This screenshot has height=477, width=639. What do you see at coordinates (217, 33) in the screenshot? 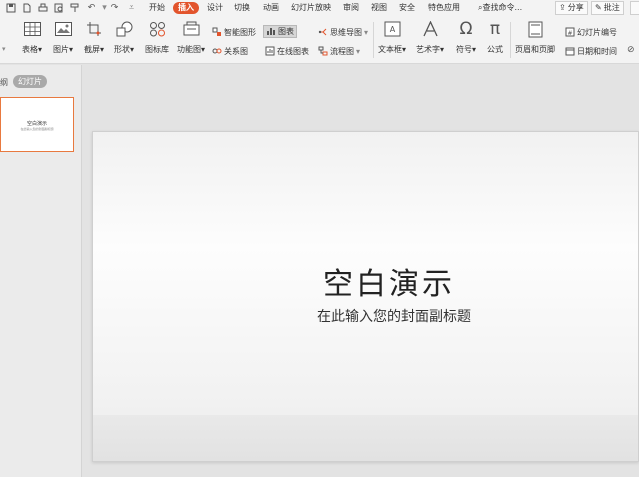
I see `smart-graphic-icon` at bounding box center [217, 33].